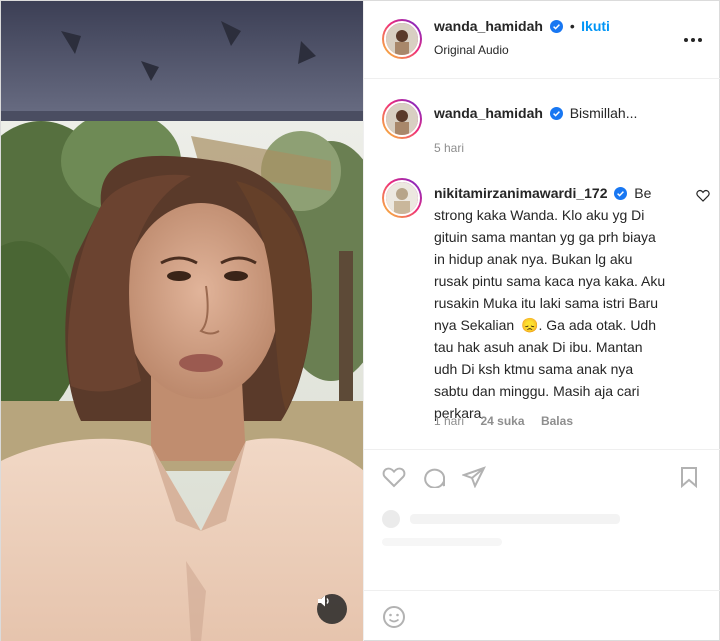 This screenshot has height=641, width=720. Describe the element at coordinates (541, 40) in the screenshot. I see `post-header: wanda_hamidah • Ikuti Original Audio` at that location.